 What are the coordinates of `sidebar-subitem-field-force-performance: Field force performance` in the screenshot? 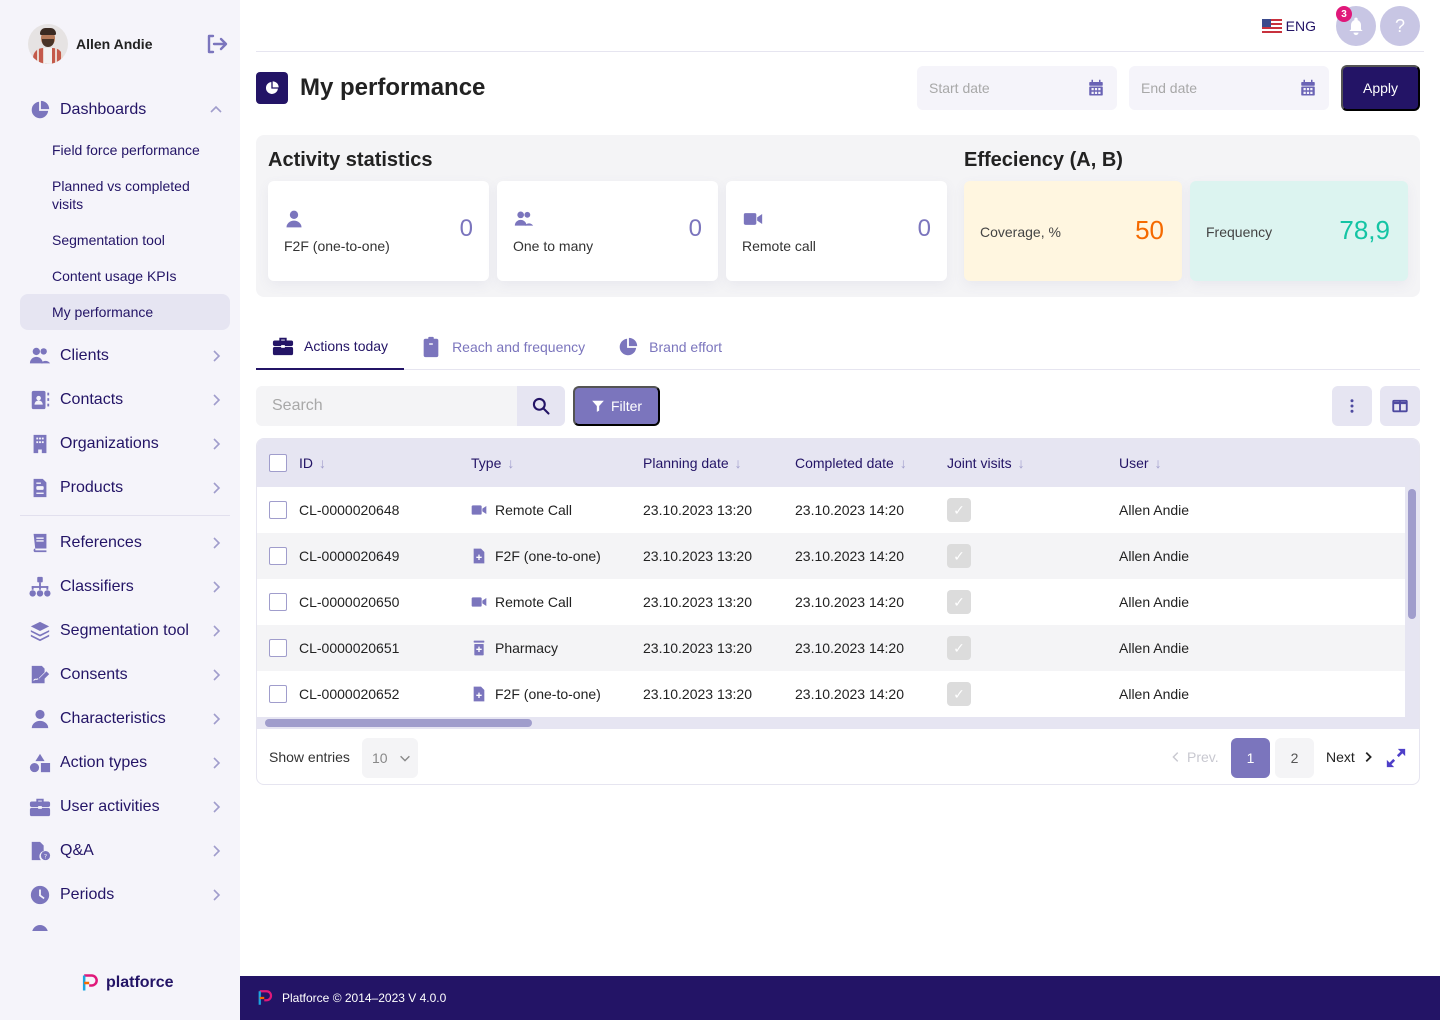 It's located at (125, 150).